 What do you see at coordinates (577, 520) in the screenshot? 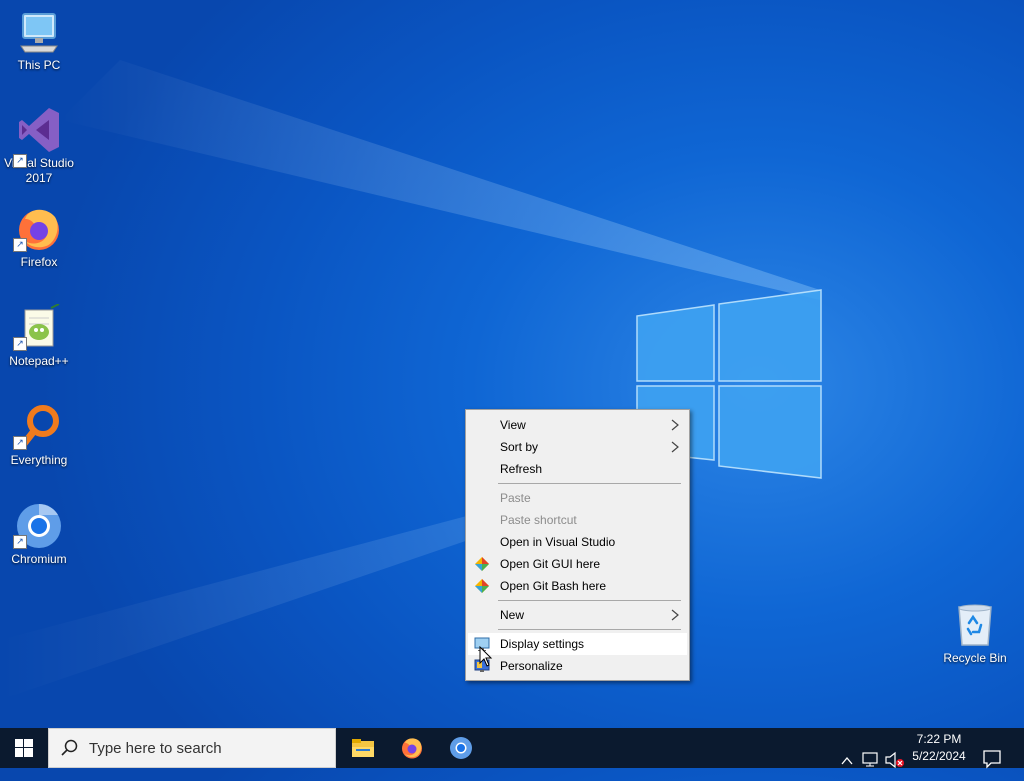
I see `menu-item-paste-shortcut: Paste shortcut` at bounding box center [577, 520].